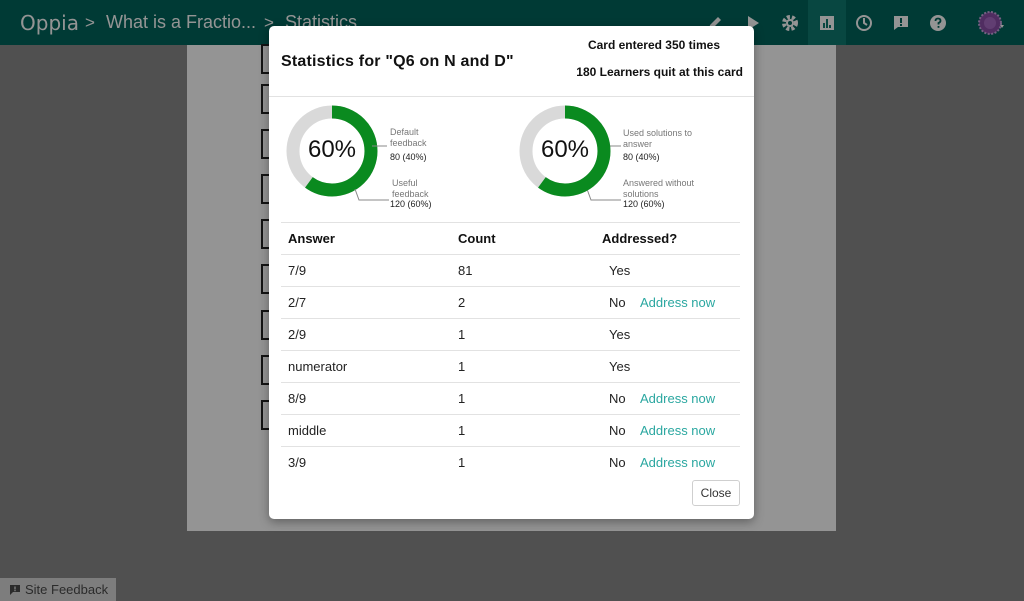  Describe the element at coordinates (67, 589) in the screenshot. I see `site-feedback-label: Site Feedback` at that location.